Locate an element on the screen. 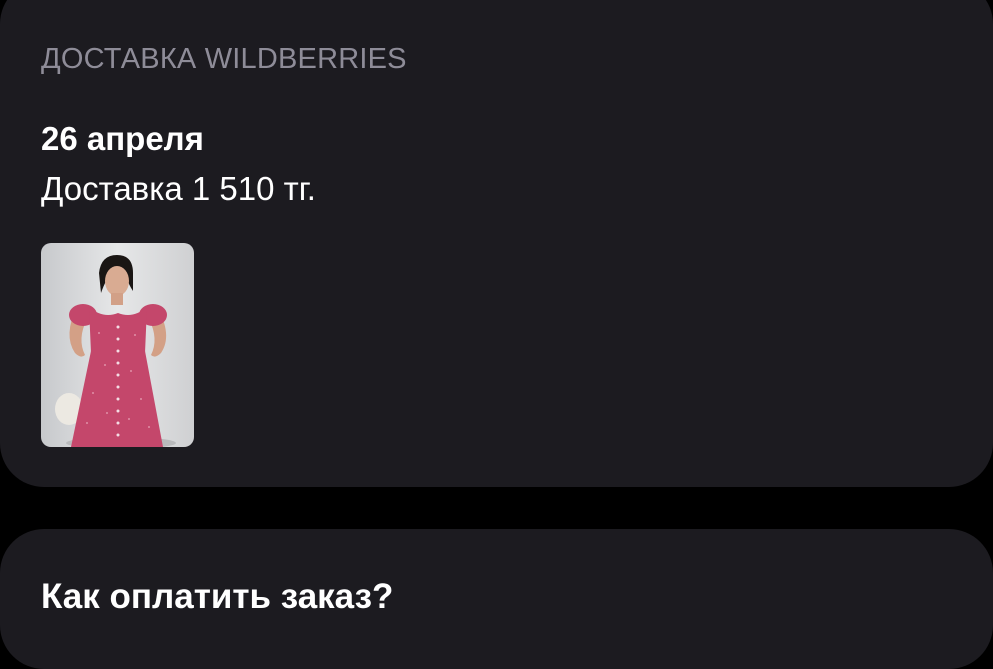 This screenshot has height=669, width=993. payment-question-title: Как оплатить заказ? is located at coordinates (217, 596).